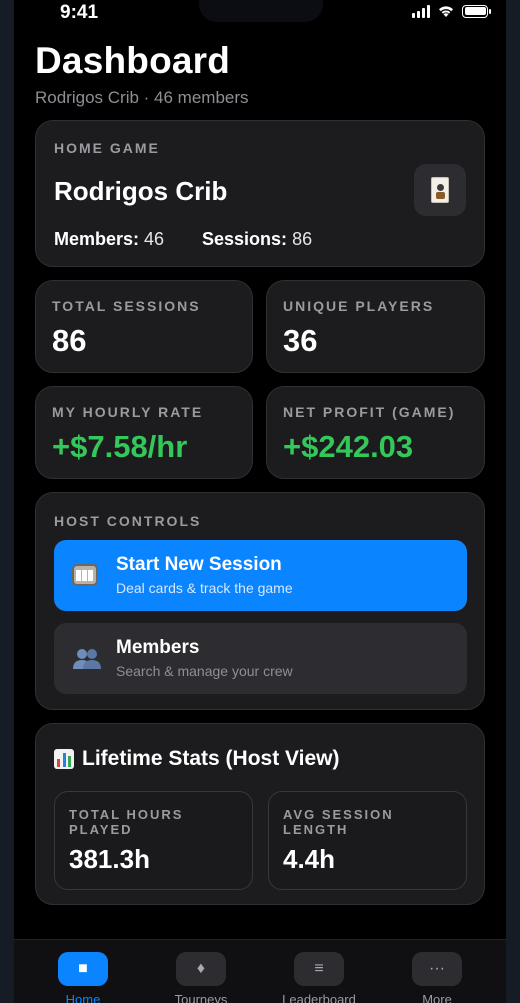 This screenshot has width=520, height=1003. I want to click on avg-session-value: 4.4h, so click(309, 859).